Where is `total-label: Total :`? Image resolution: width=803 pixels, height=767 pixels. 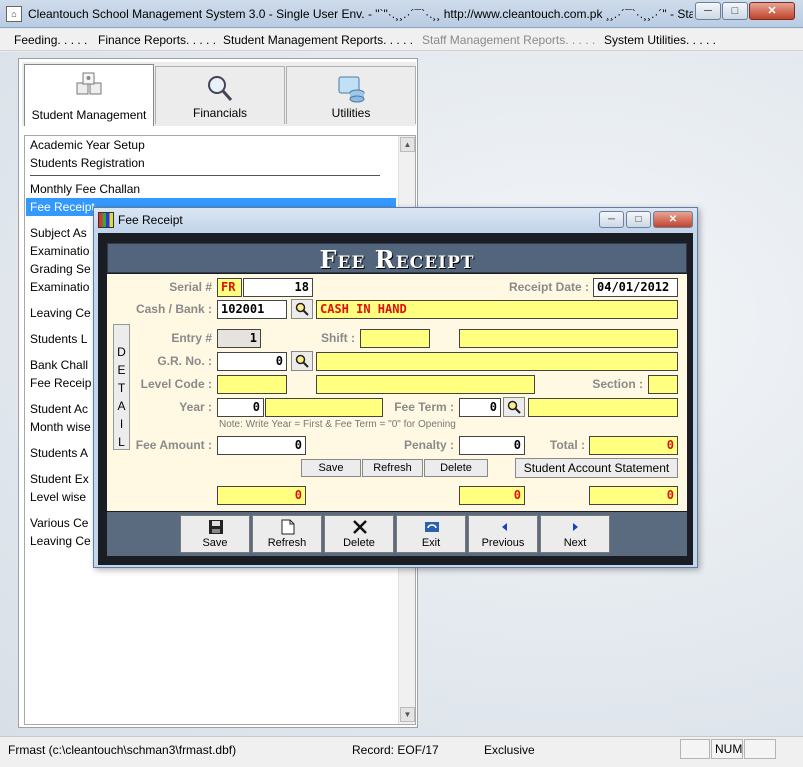
total-label: Total : is located at coordinates (567, 445).